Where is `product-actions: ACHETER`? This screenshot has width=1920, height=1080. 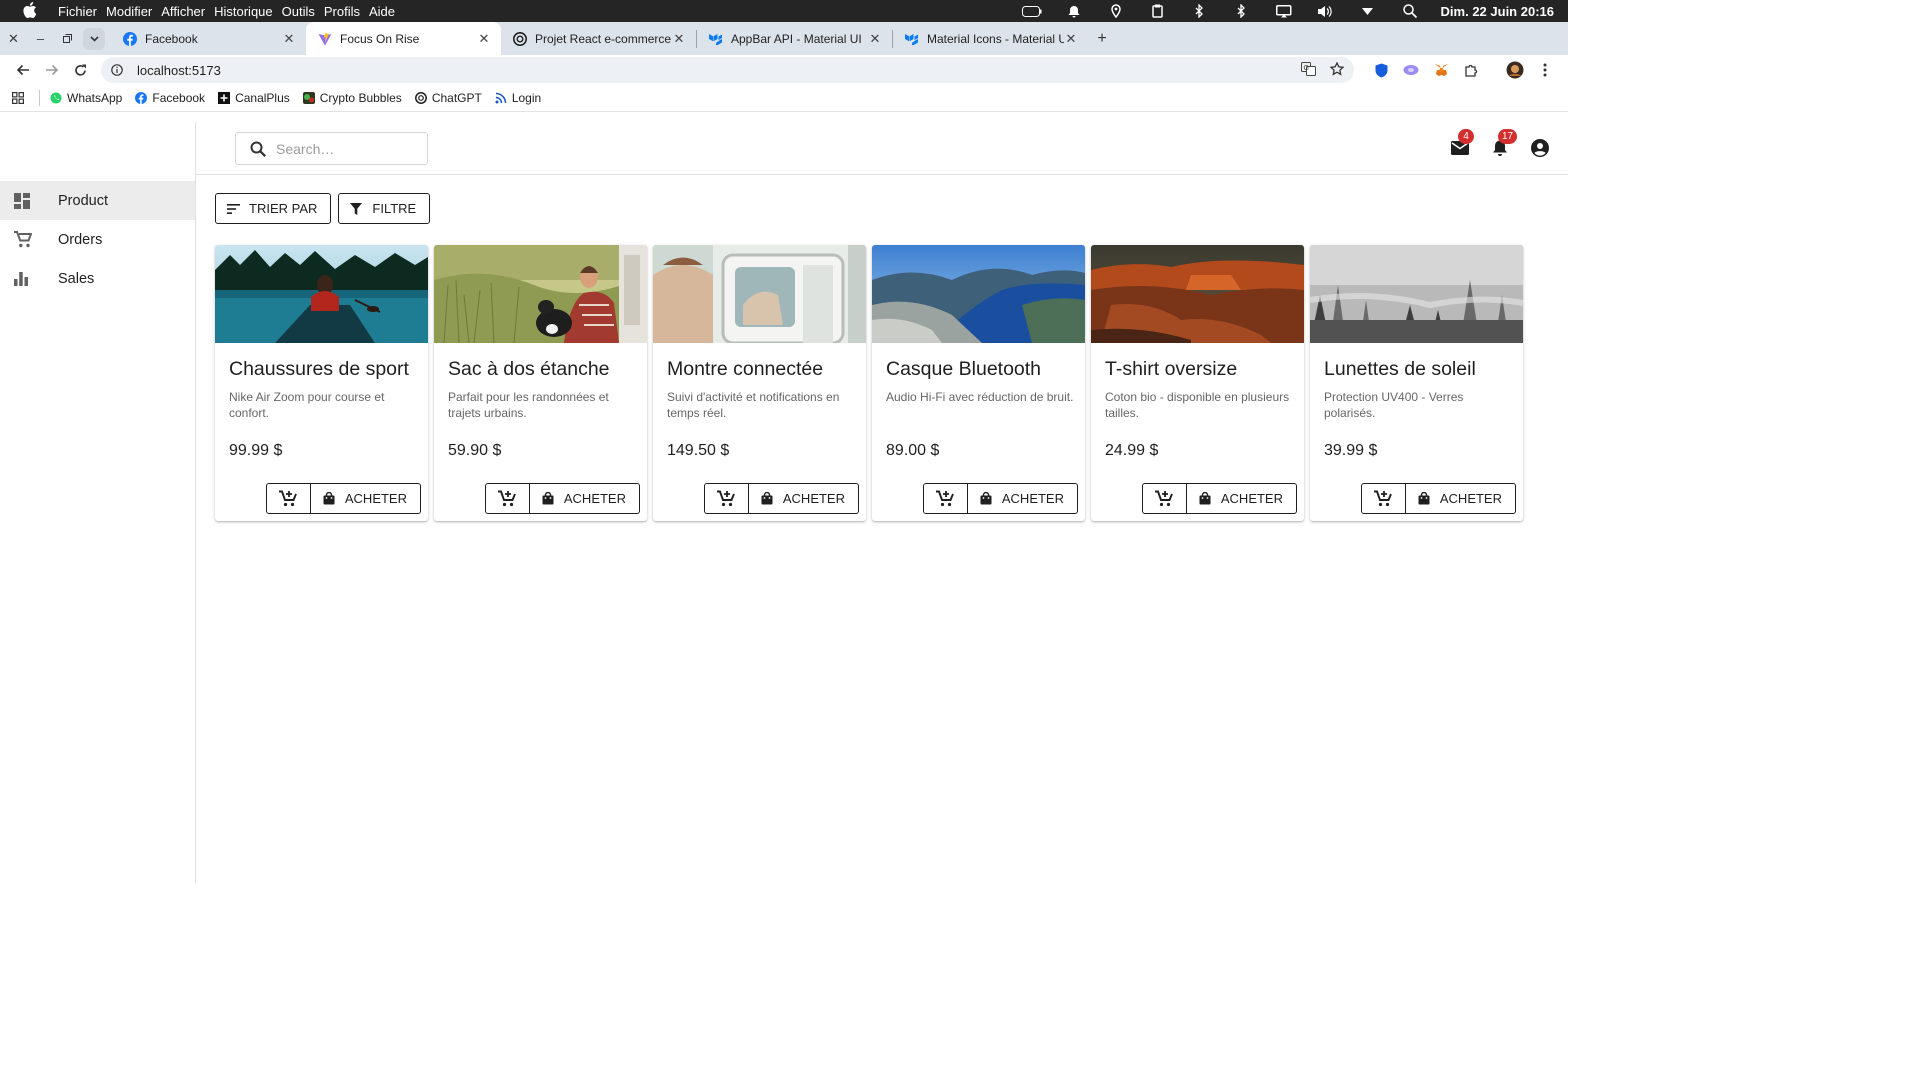 product-actions: ACHETER is located at coordinates (343, 498).